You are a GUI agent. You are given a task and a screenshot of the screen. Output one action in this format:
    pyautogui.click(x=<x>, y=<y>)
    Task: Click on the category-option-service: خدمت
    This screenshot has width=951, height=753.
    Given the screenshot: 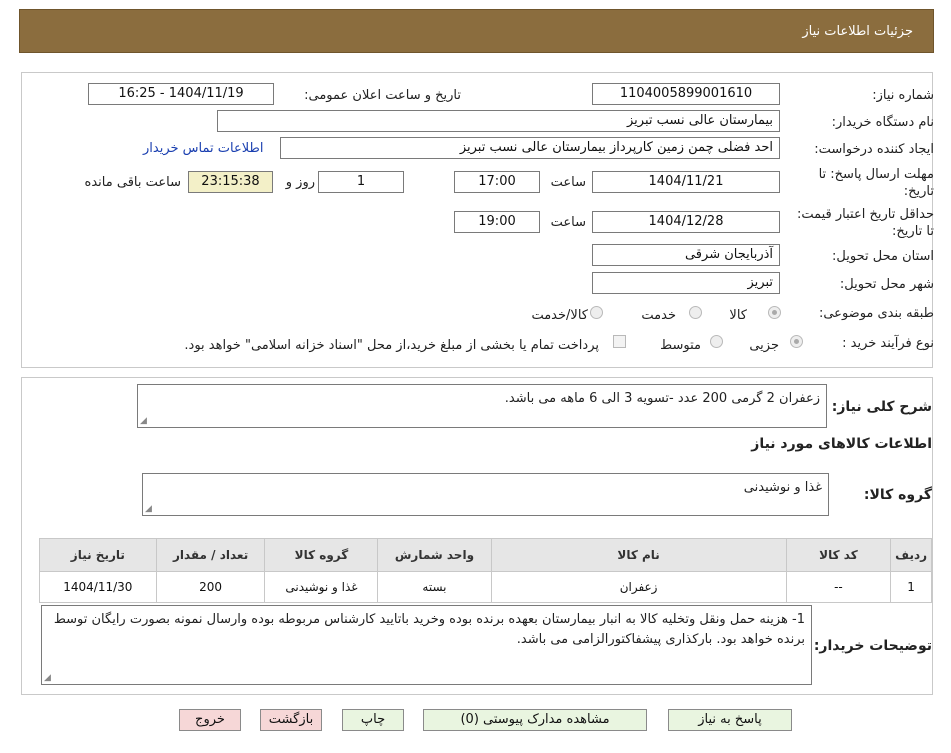 What is the action you would take?
    pyautogui.click(x=658, y=315)
    